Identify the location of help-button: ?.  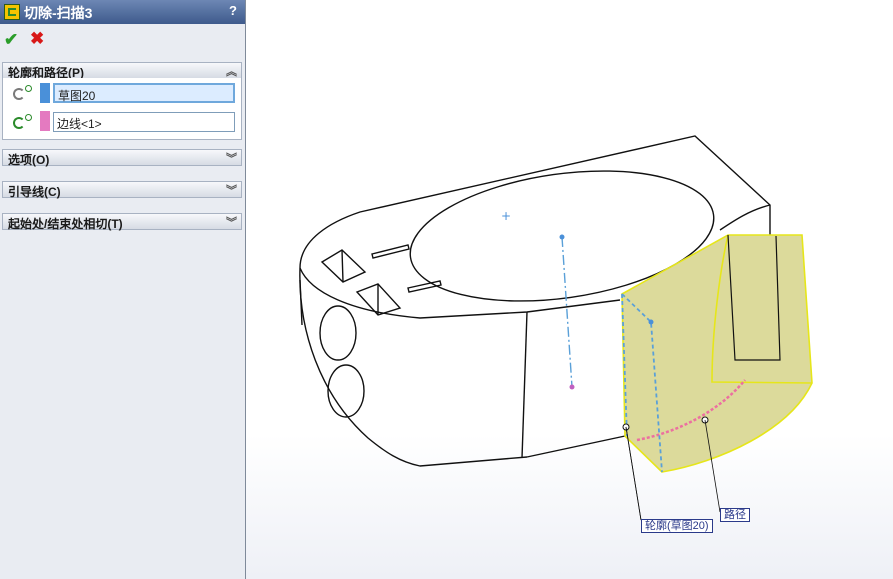
(233, 11).